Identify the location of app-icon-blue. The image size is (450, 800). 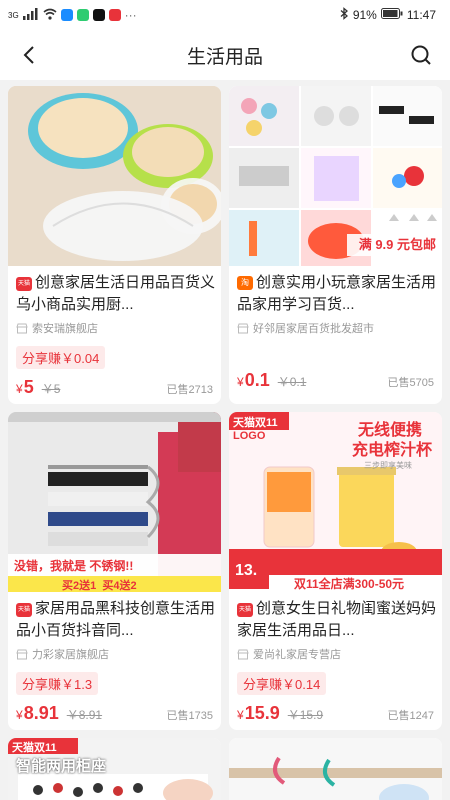
(66, 15).